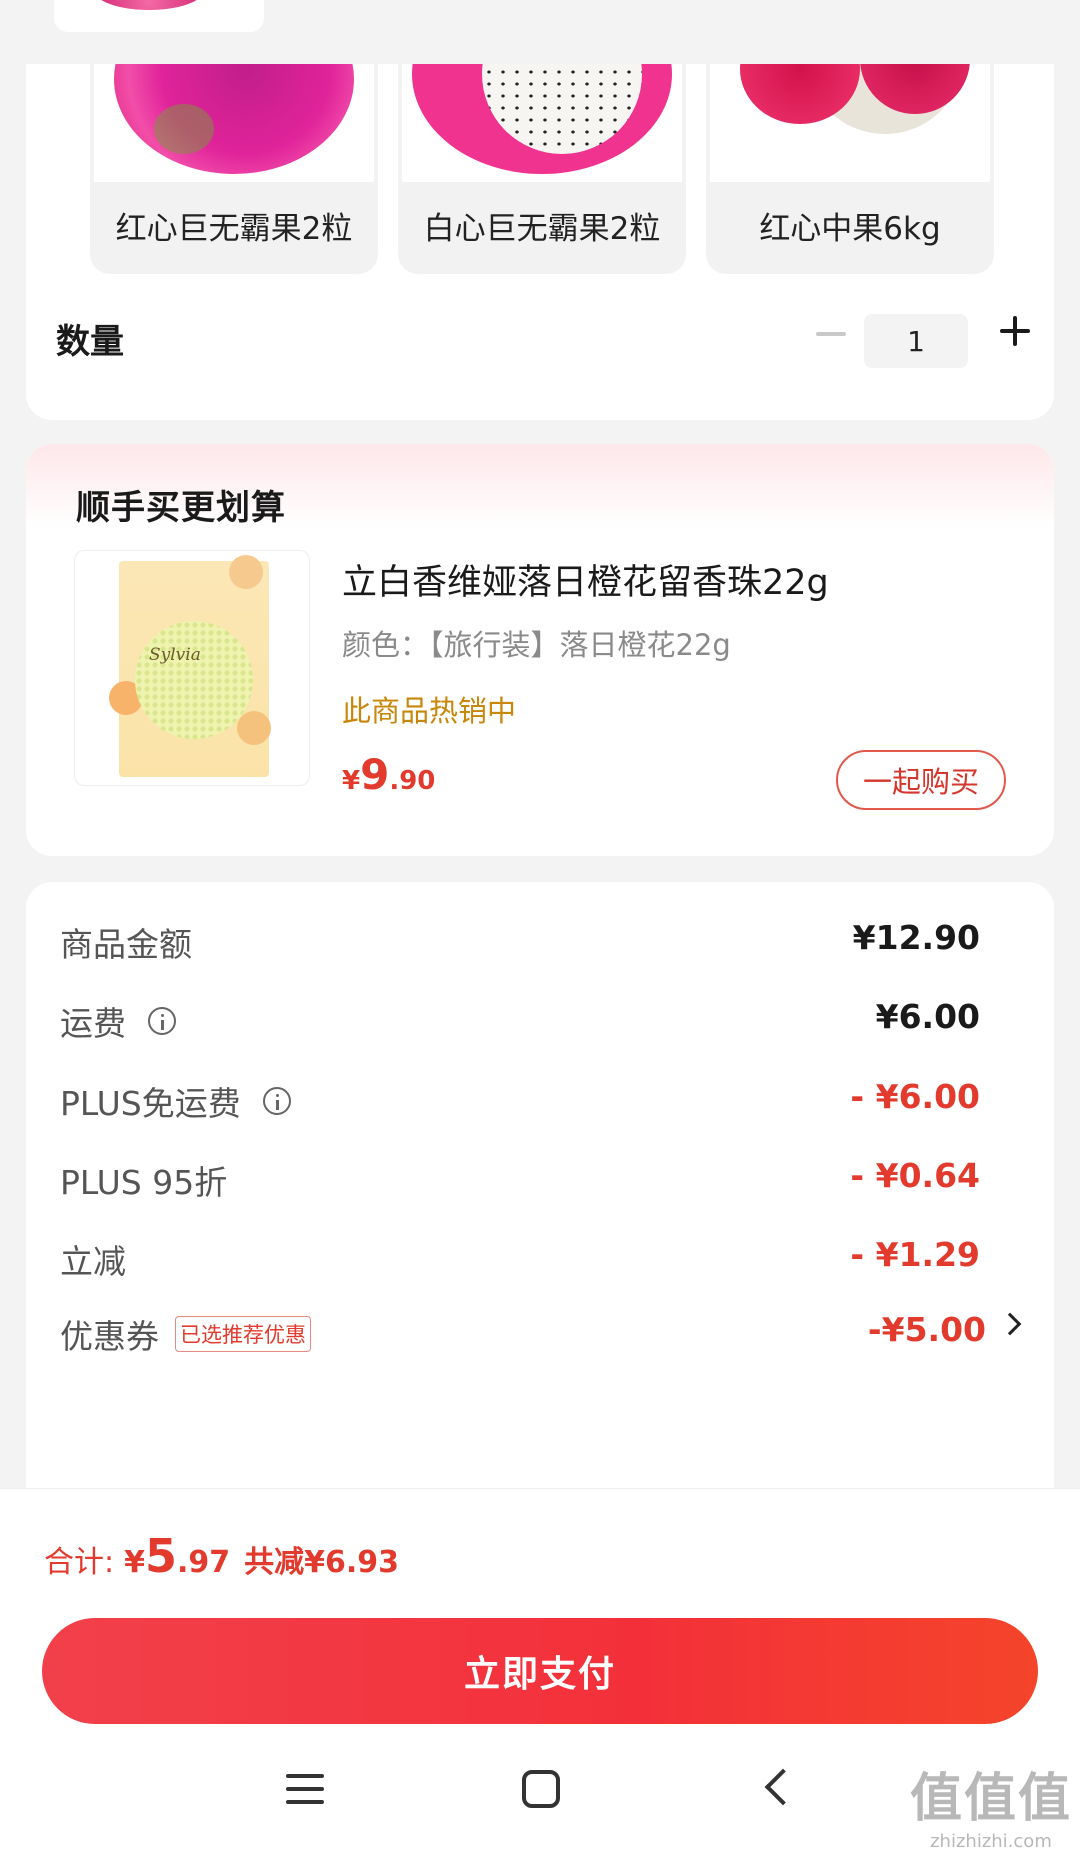  Describe the element at coordinates (126, 944) in the screenshot. I see `summary-label: 商品金额` at that location.